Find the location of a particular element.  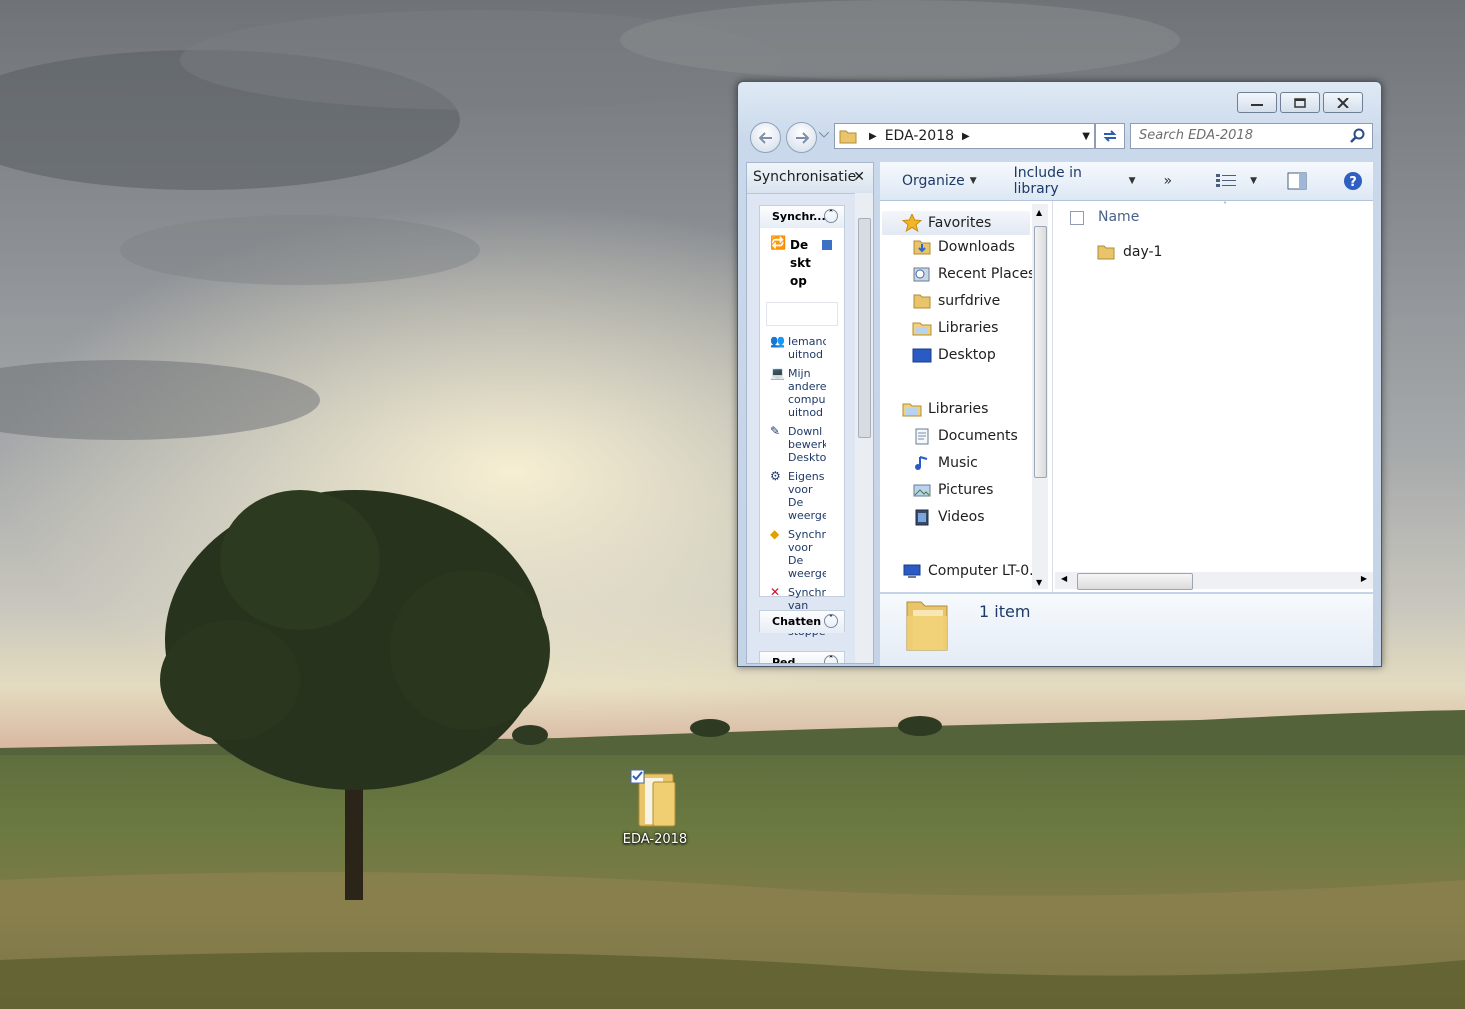

scroll-down-arrow-icon: ▼ is located at coordinates (1039, 582).